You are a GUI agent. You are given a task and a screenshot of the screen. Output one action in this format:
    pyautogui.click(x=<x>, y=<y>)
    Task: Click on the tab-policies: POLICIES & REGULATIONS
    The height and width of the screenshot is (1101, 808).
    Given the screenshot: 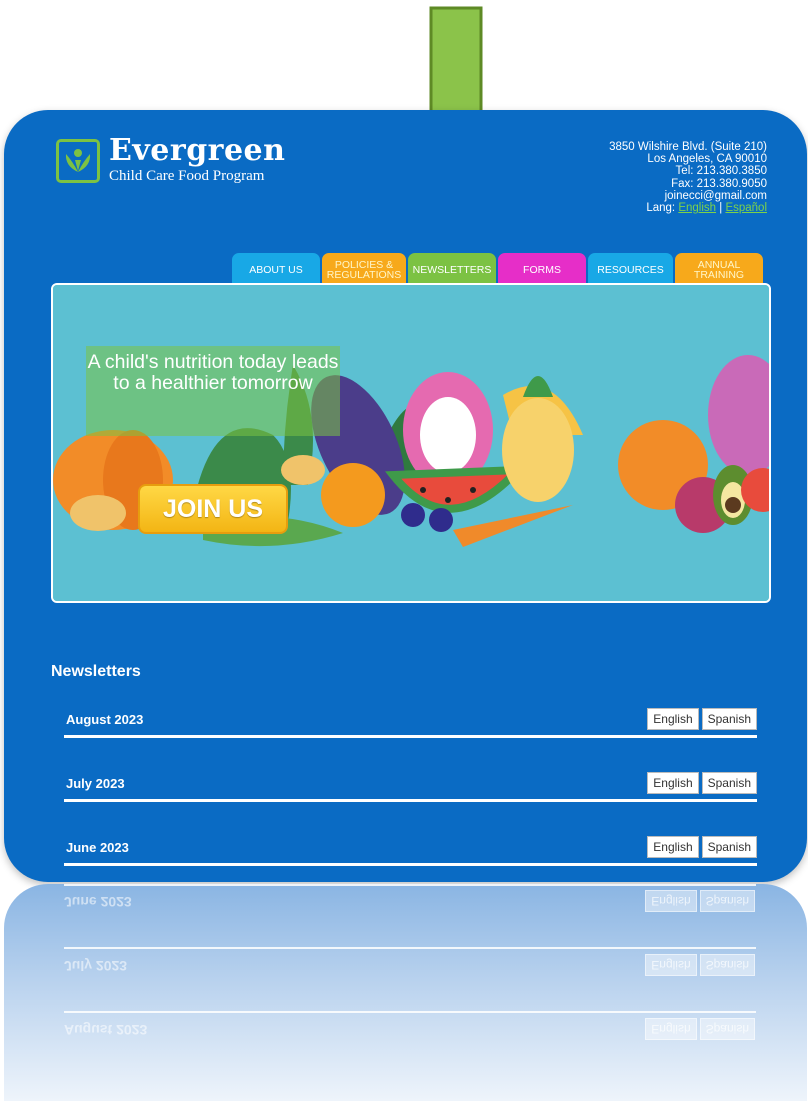 What is the action you would take?
    pyautogui.click(x=364, y=268)
    